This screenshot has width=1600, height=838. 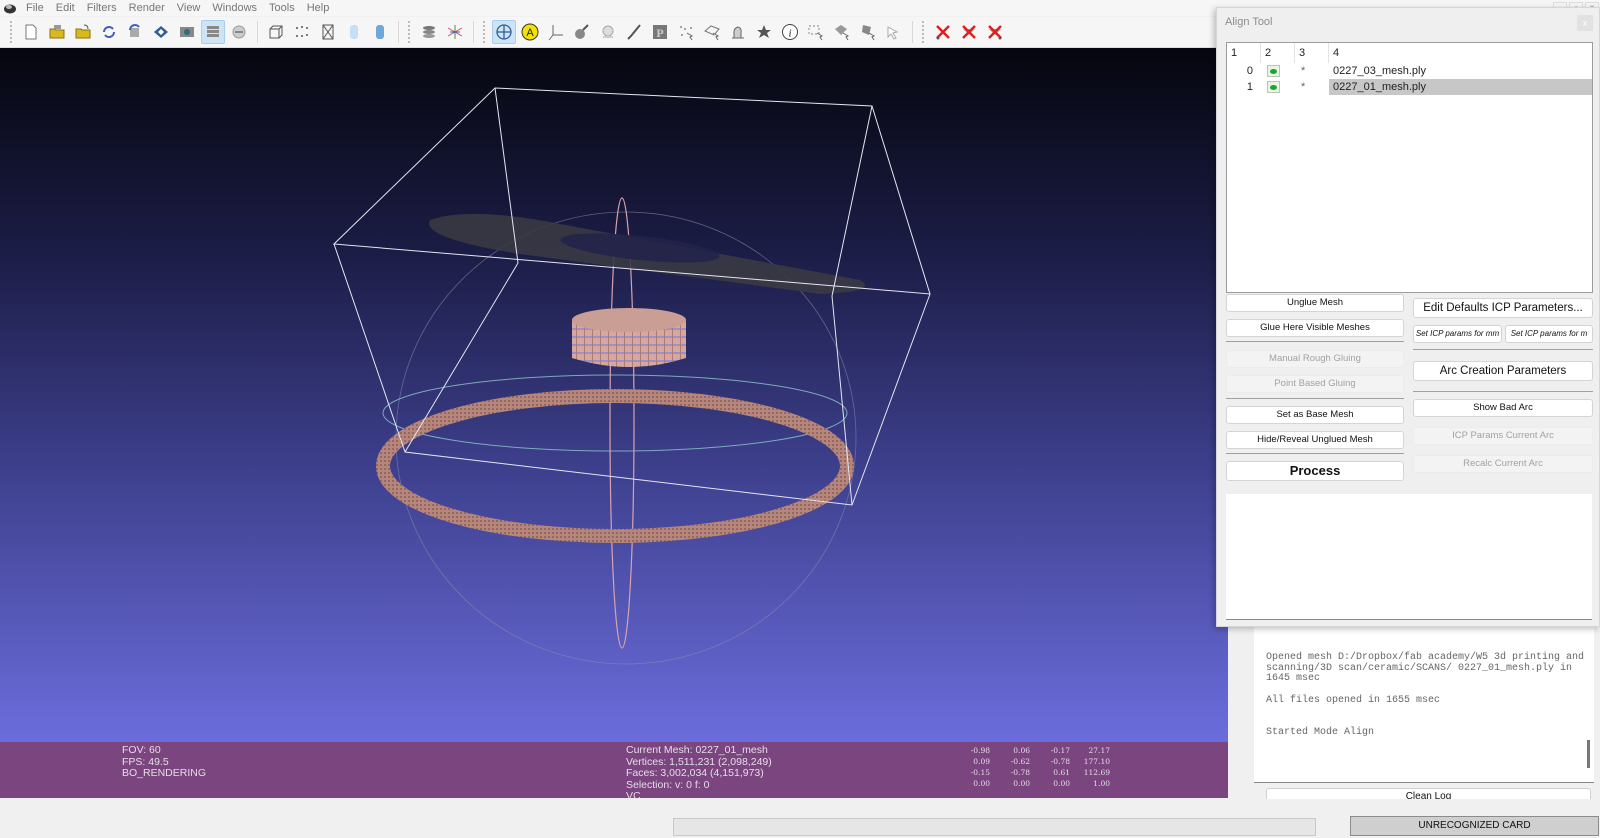 What do you see at coordinates (1060, 750) in the screenshot?
I see `matrix-cell: -0.17` at bounding box center [1060, 750].